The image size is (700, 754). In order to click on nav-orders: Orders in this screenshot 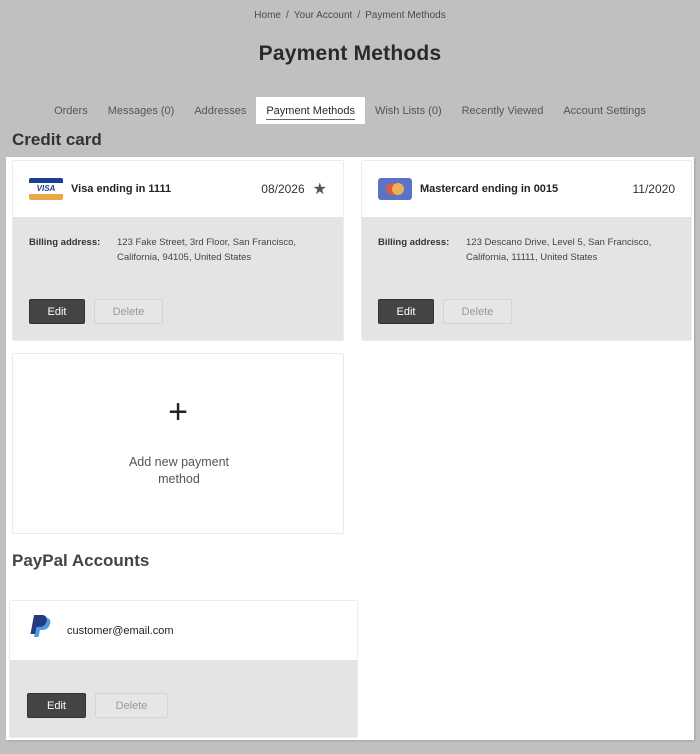, I will do `click(71, 110)`.